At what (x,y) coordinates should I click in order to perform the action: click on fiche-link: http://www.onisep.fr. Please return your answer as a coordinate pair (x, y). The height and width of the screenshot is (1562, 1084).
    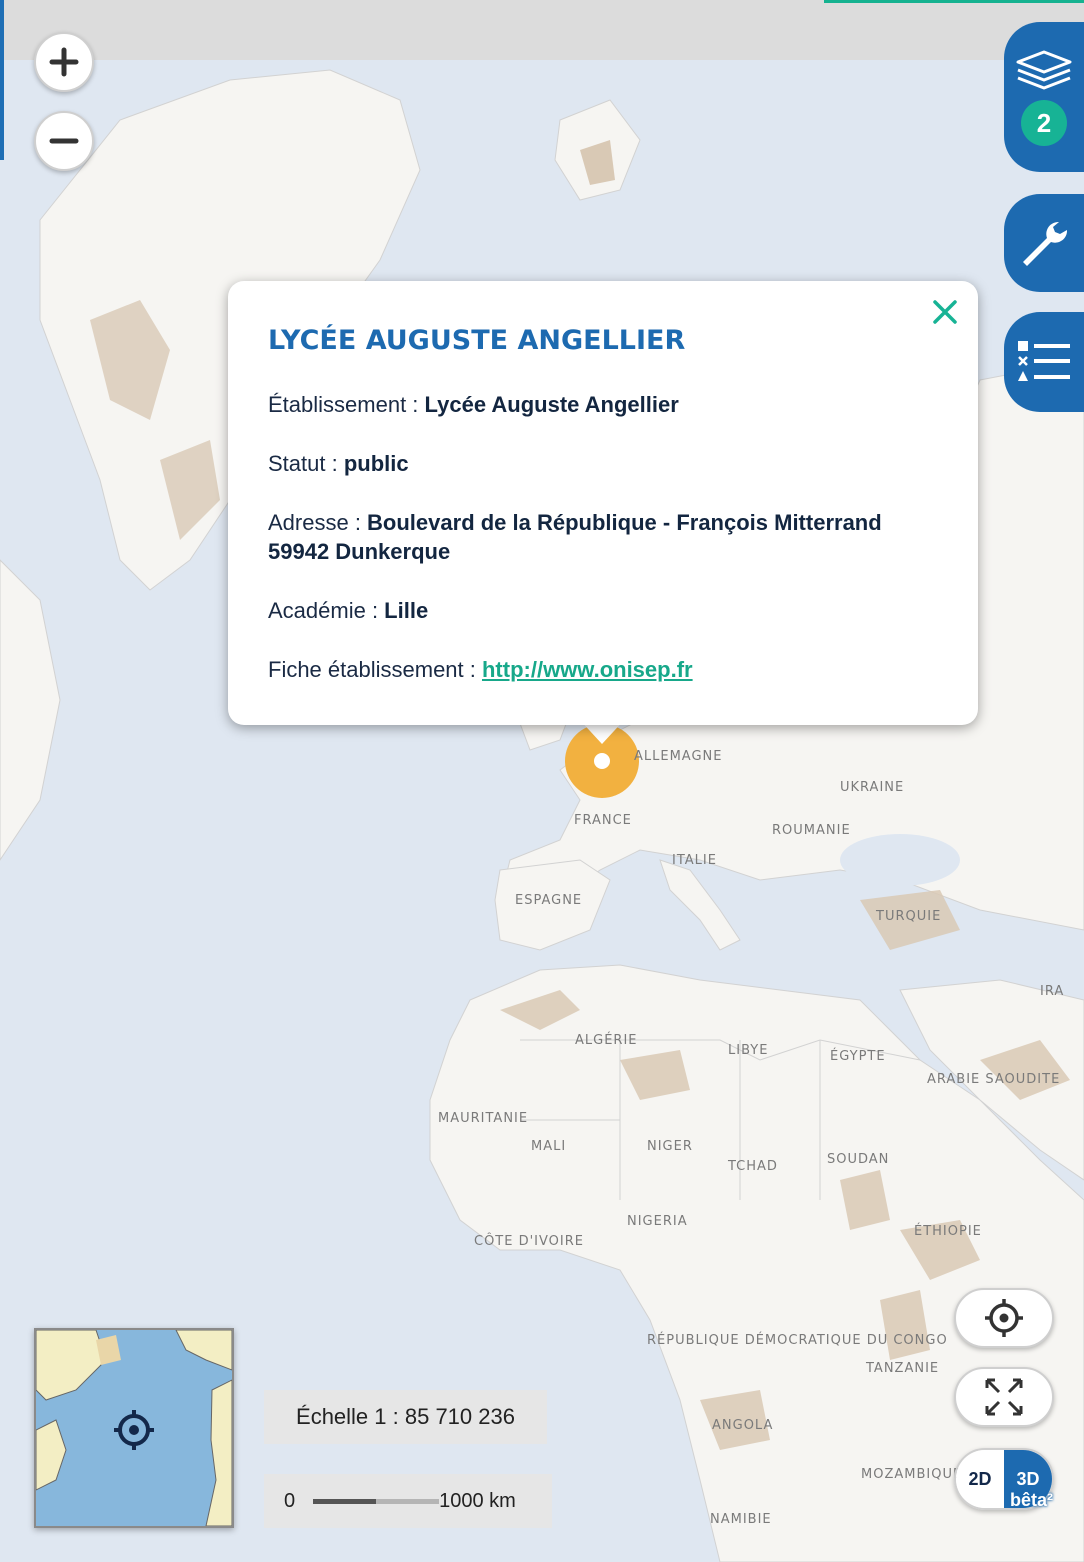
    Looking at the image, I should click on (587, 669).